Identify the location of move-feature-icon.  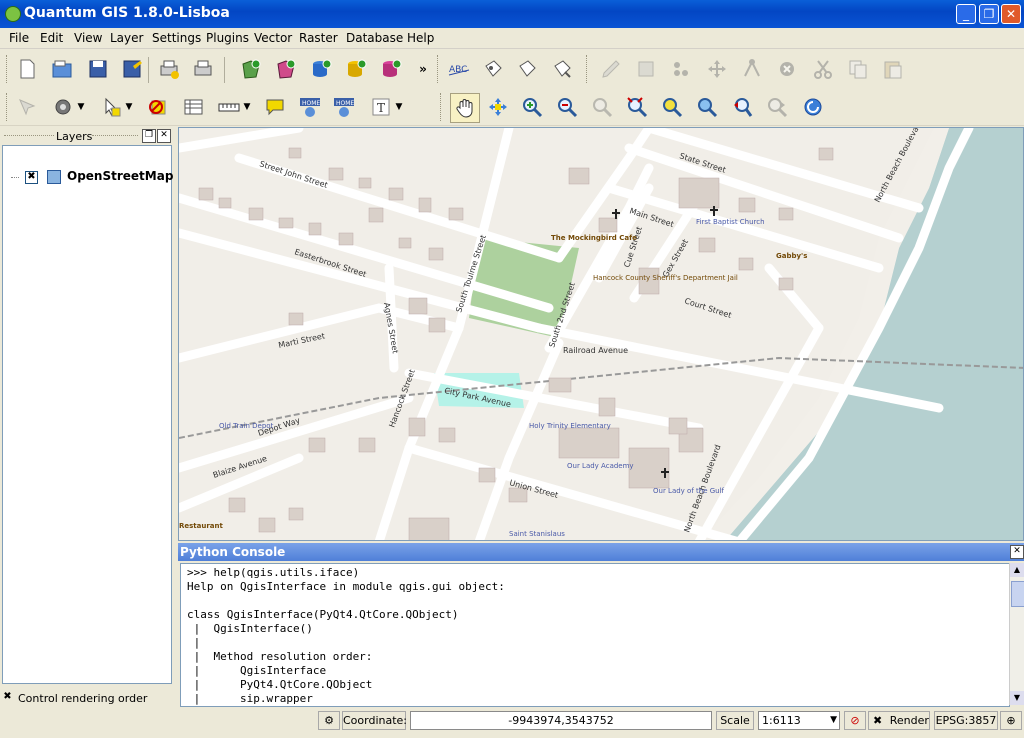
(717, 69).